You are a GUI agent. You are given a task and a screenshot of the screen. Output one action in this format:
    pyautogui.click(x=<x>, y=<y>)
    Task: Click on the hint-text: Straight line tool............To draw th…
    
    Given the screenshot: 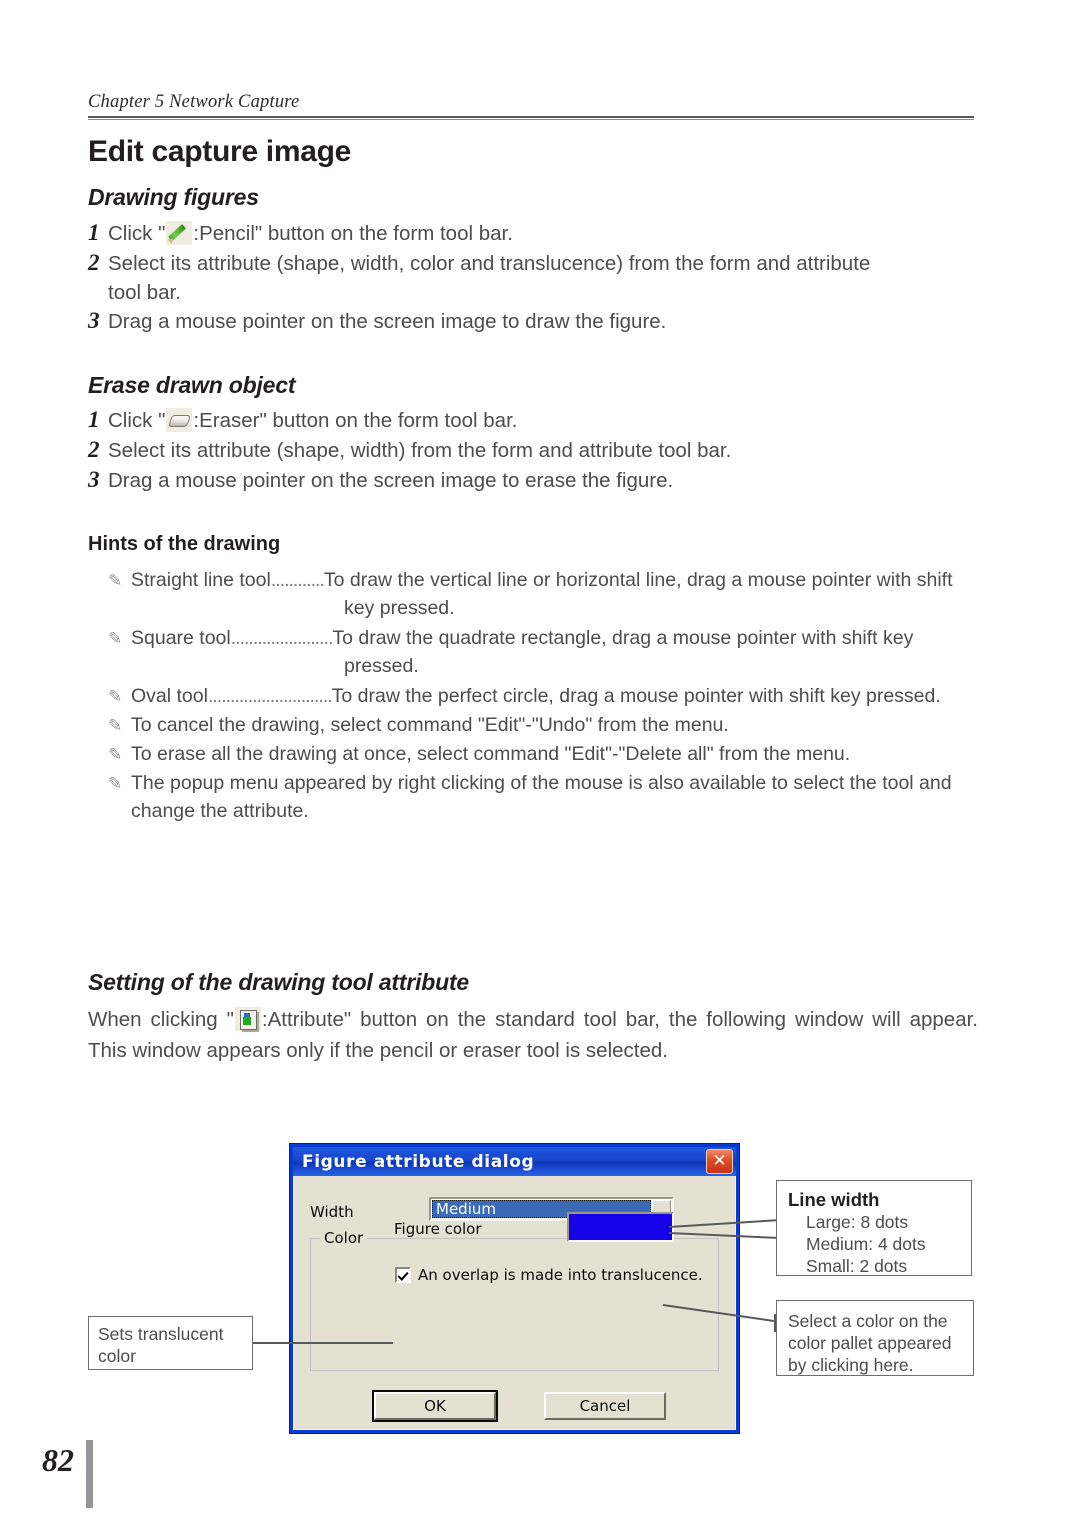 What is the action you would take?
    pyautogui.click(x=559, y=580)
    